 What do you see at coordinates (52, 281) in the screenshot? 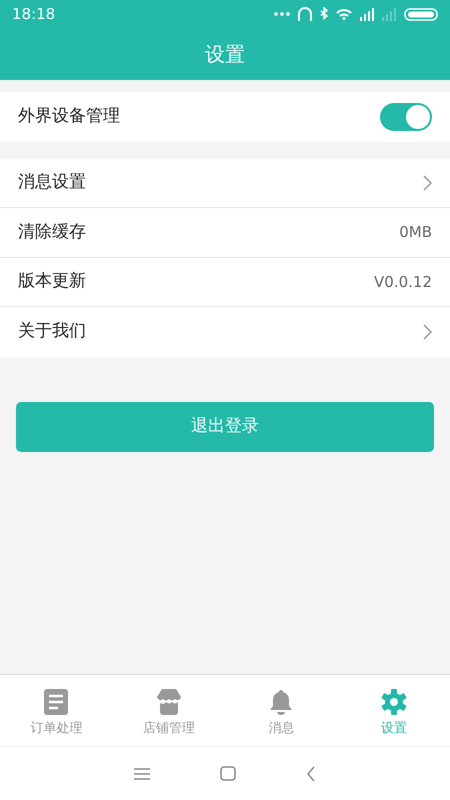
I see `setting-label: 版本更新` at bounding box center [52, 281].